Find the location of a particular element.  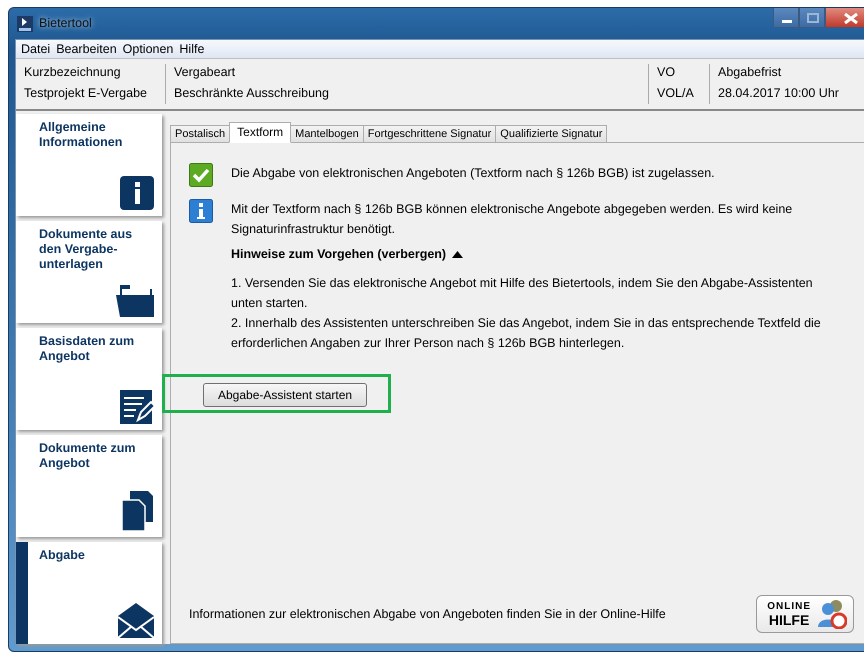

header-value: Testprojekt E-Vergabe is located at coordinates (86, 93).